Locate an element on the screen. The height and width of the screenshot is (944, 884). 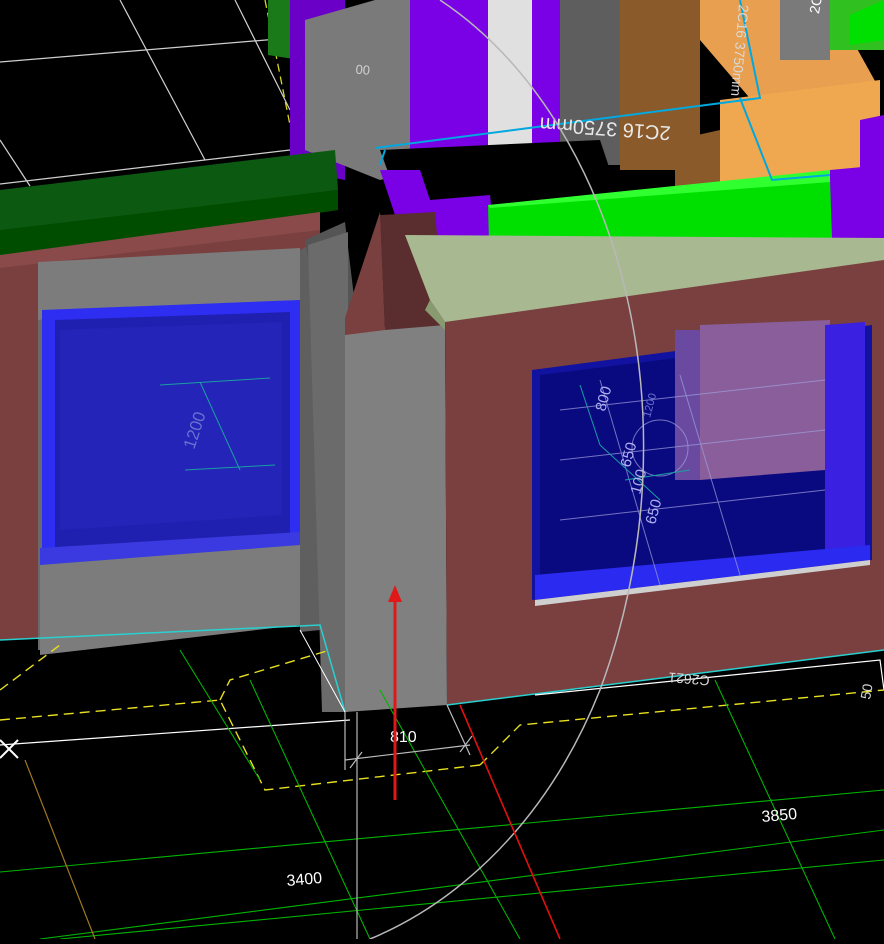
left-window is located at coordinates (179, 447).